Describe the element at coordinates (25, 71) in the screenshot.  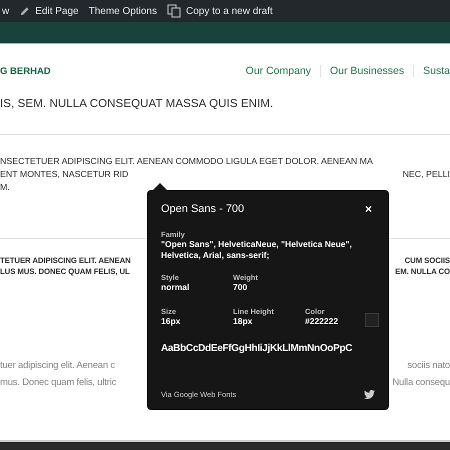
I see `logo-text: G BERHAD` at that location.